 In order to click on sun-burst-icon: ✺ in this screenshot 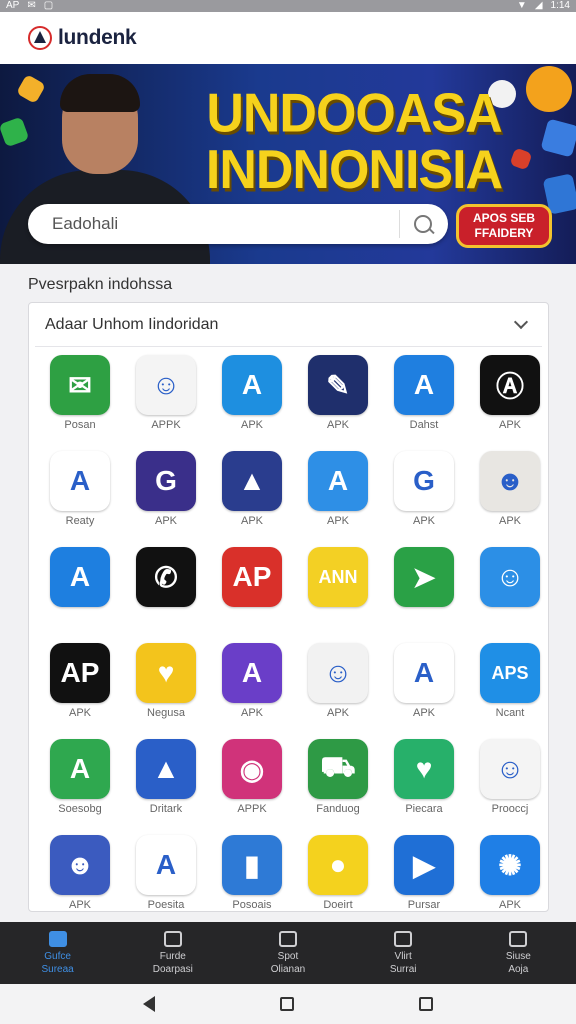, I will do `click(510, 865)`.